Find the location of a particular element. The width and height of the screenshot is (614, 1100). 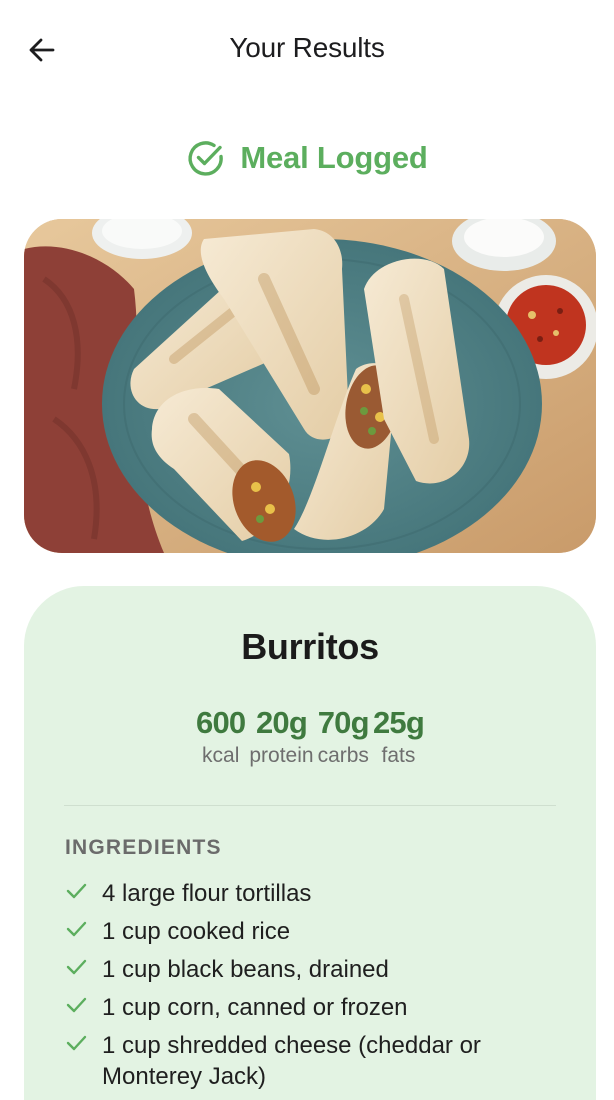

macro-unit: kcal is located at coordinates (221, 755).